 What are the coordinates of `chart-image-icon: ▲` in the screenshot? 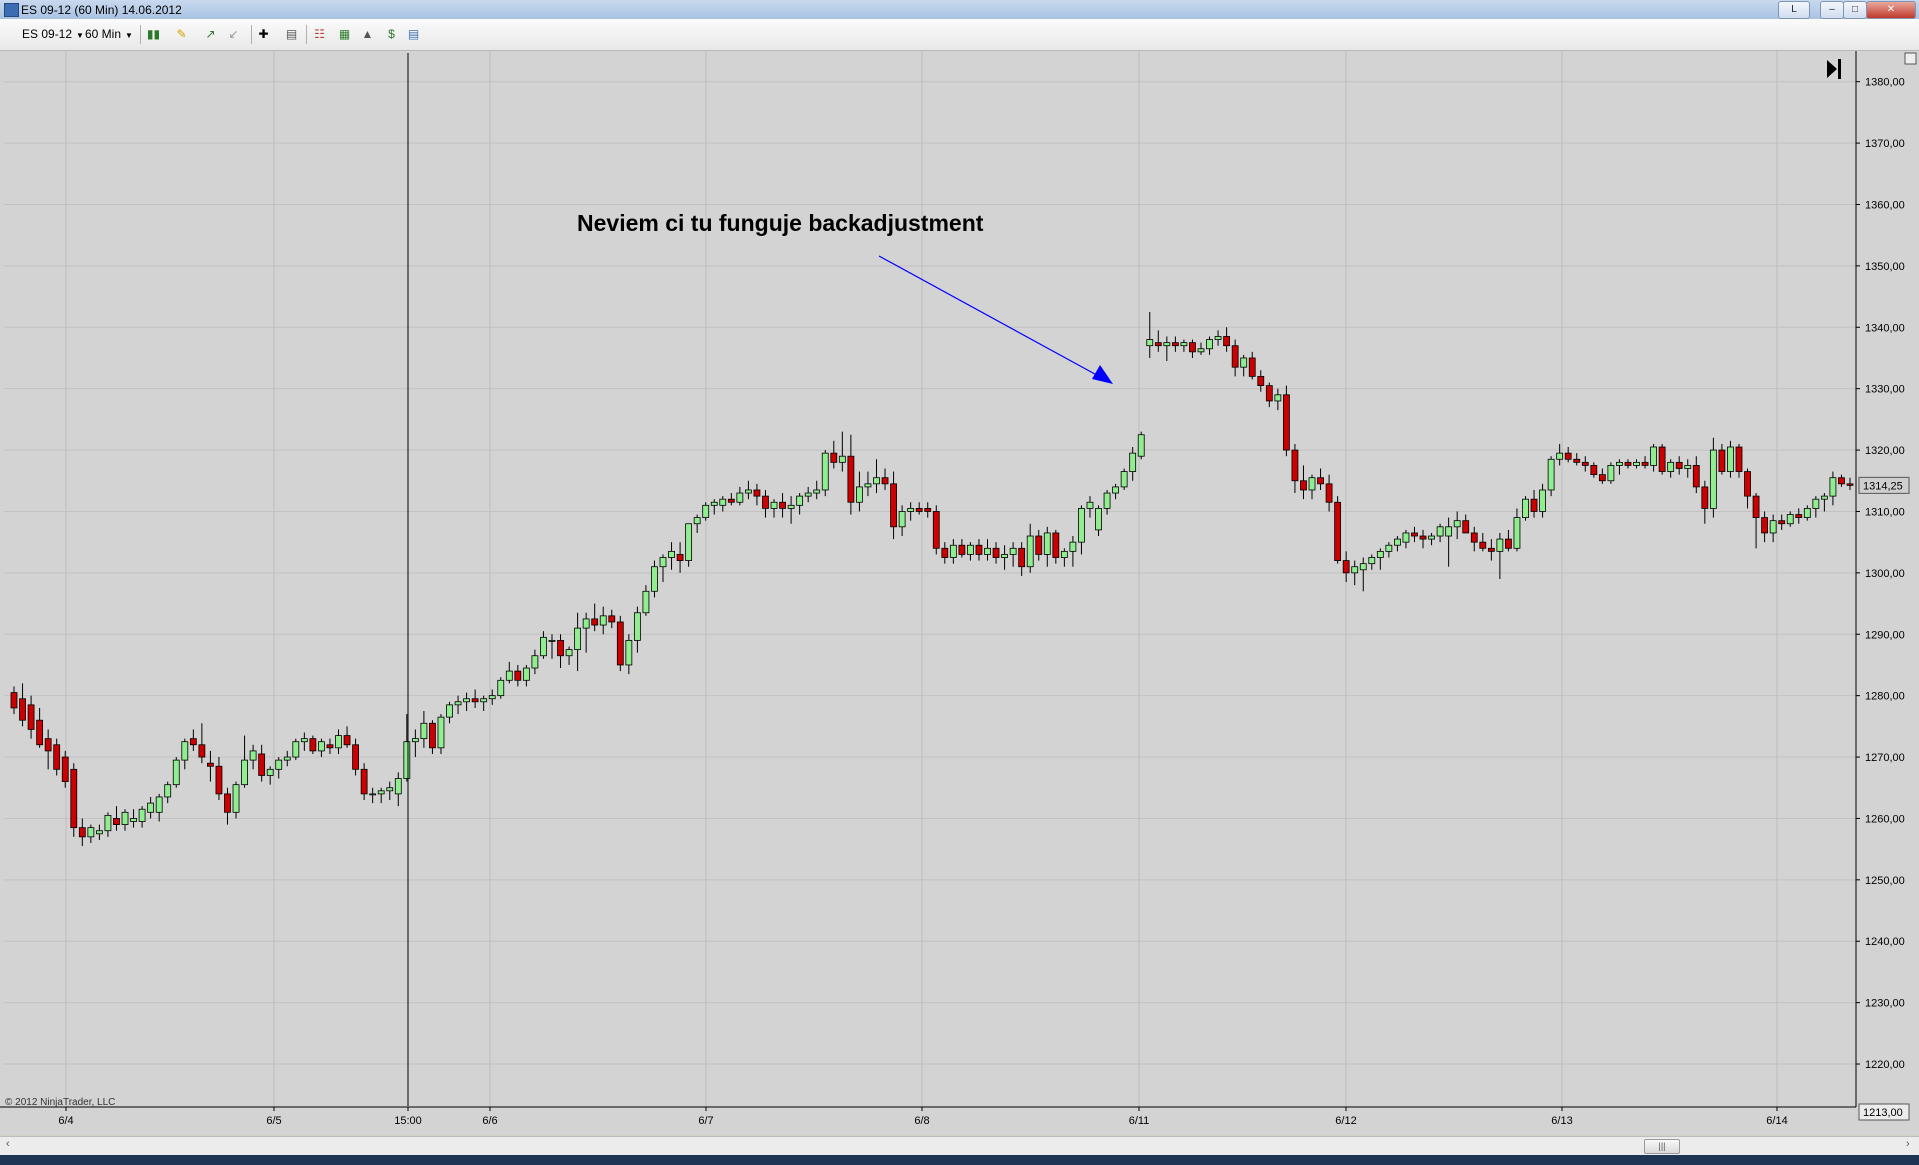 It's located at (367, 34).